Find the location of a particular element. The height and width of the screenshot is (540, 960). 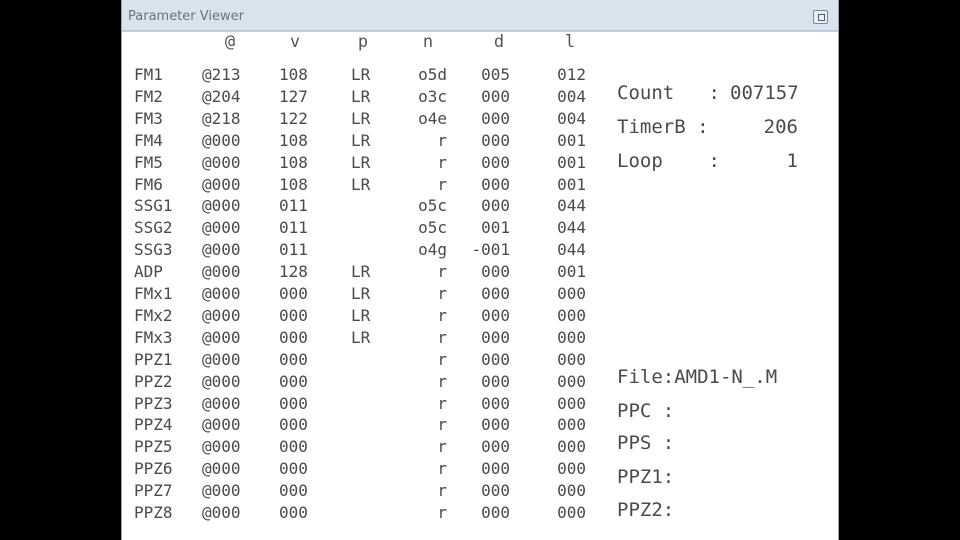

table-row: PPZ1 @000 000 r 000 000 is located at coordinates (357, 361).